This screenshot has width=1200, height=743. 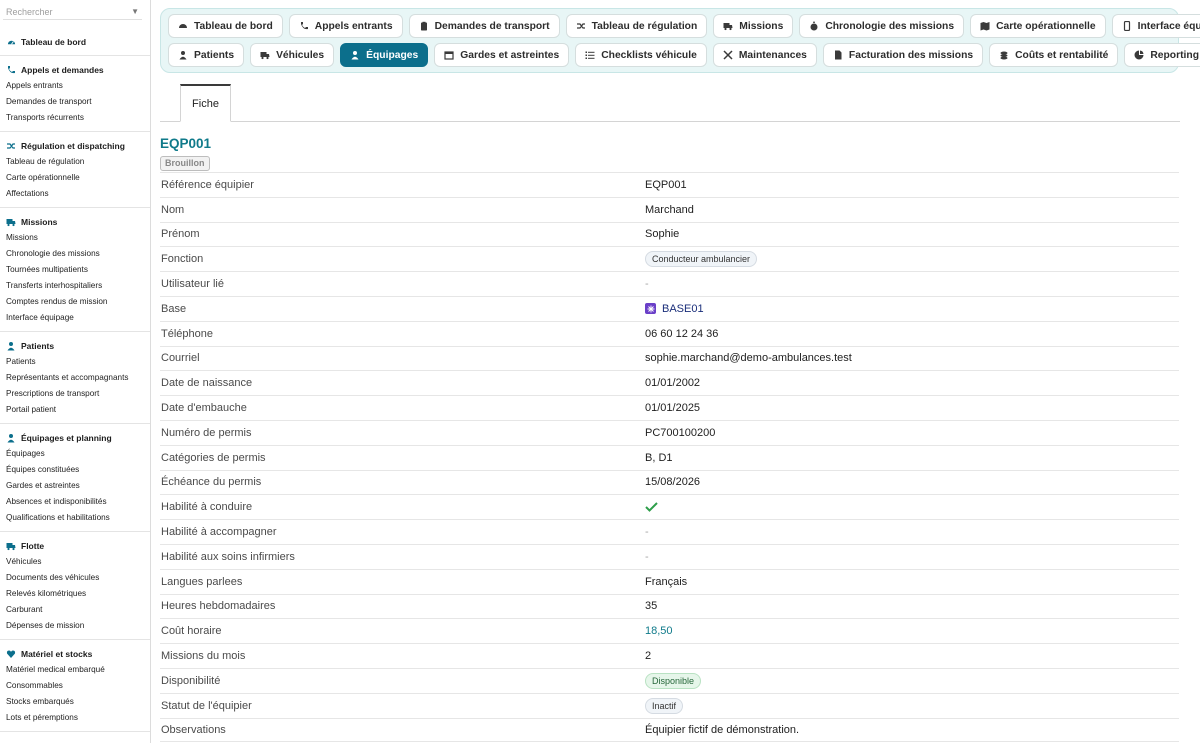 What do you see at coordinates (135, 11) in the screenshot?
I see `chevron-down-icon: ▼` at bounding box center [135, 11].